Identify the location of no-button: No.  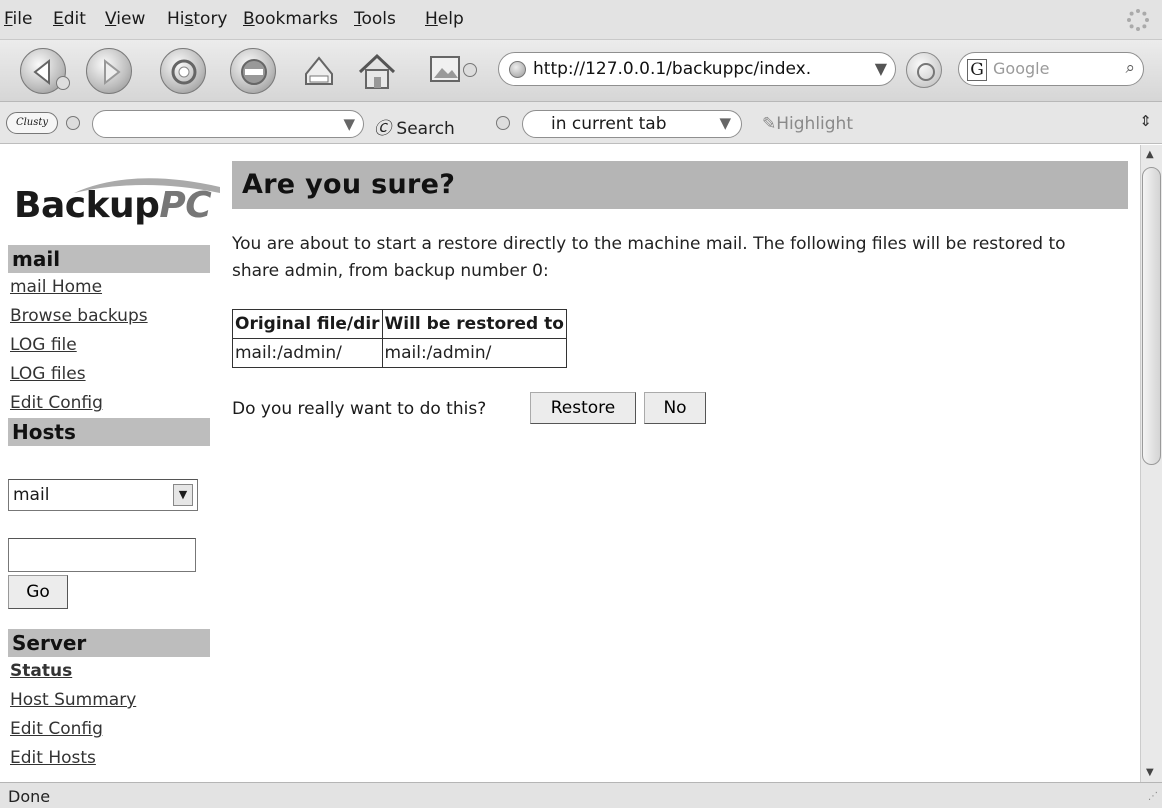
(675, 408).